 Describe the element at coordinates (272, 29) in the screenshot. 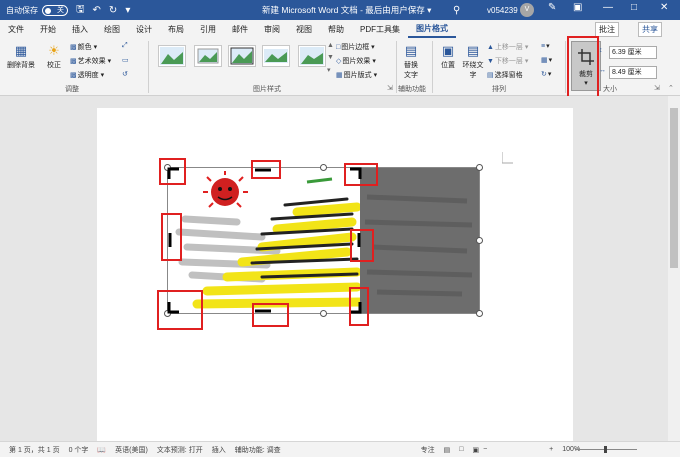

I see `tab-review: 审阅` at that location.